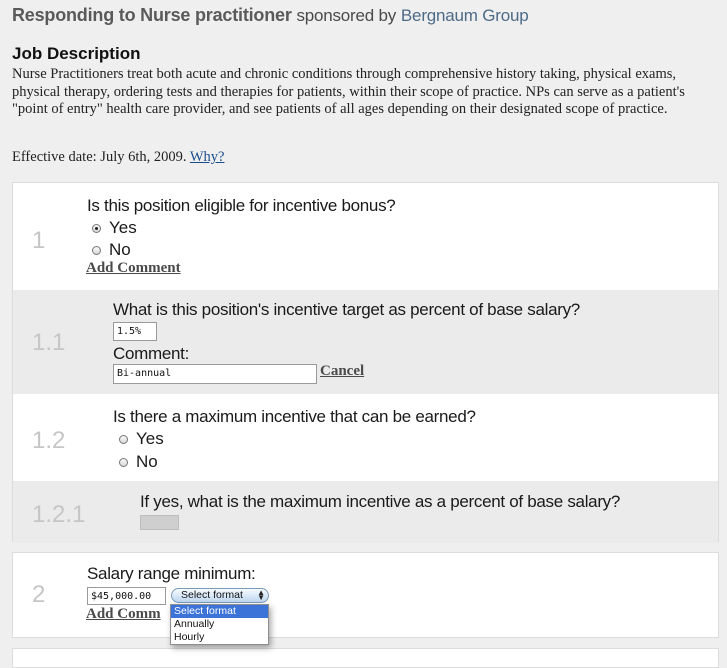 The width and height of the screenshot is (727, 668). I want to click on sponsored-by-label: sponsored by, so click(346, 15).